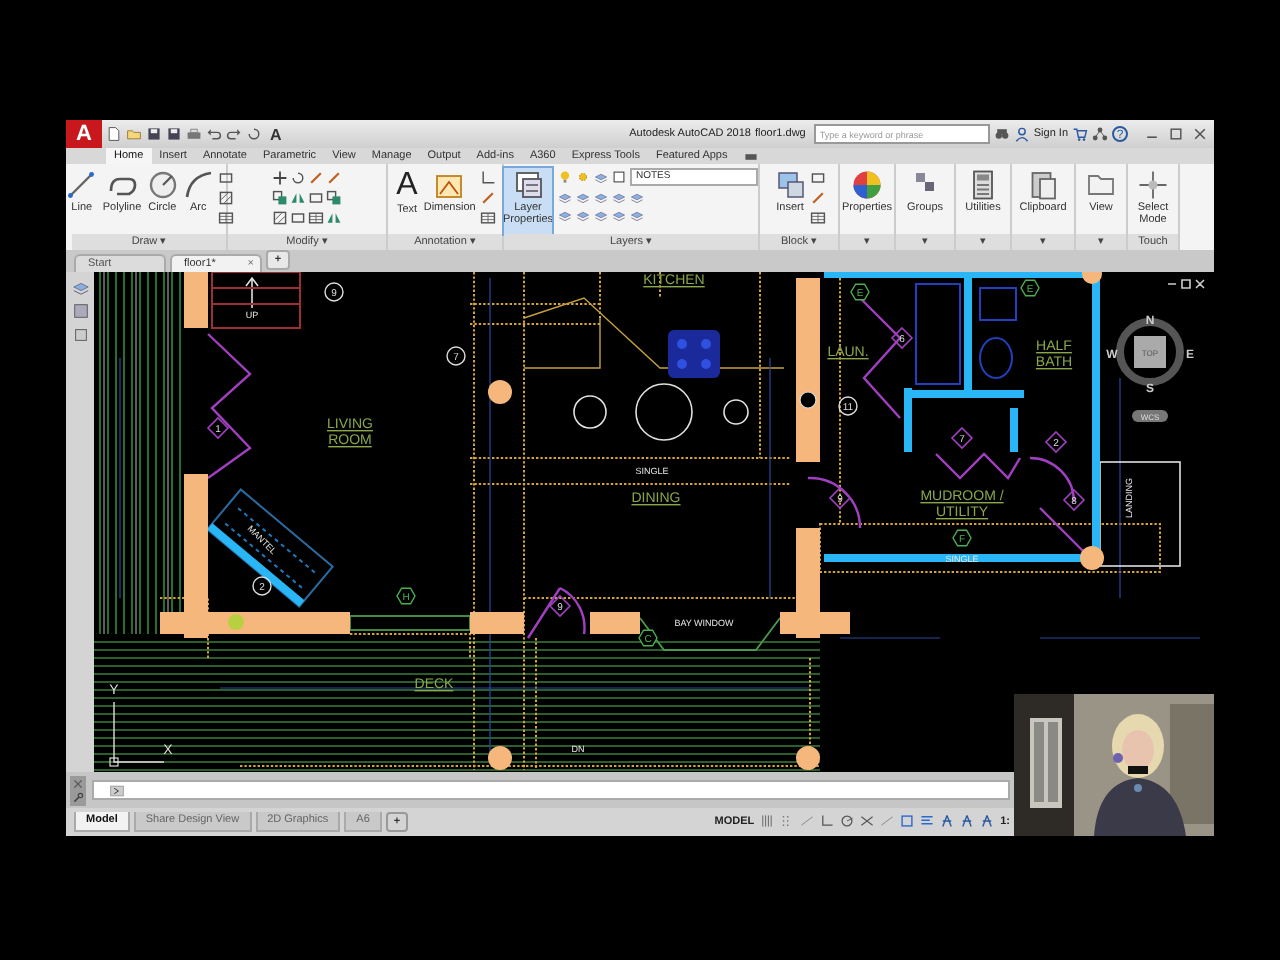 The width and height of the screenshot is (1280, 960). Describe the element at coordinates (80, 335) in the screenshot. I see `navbar-icon` at that location.